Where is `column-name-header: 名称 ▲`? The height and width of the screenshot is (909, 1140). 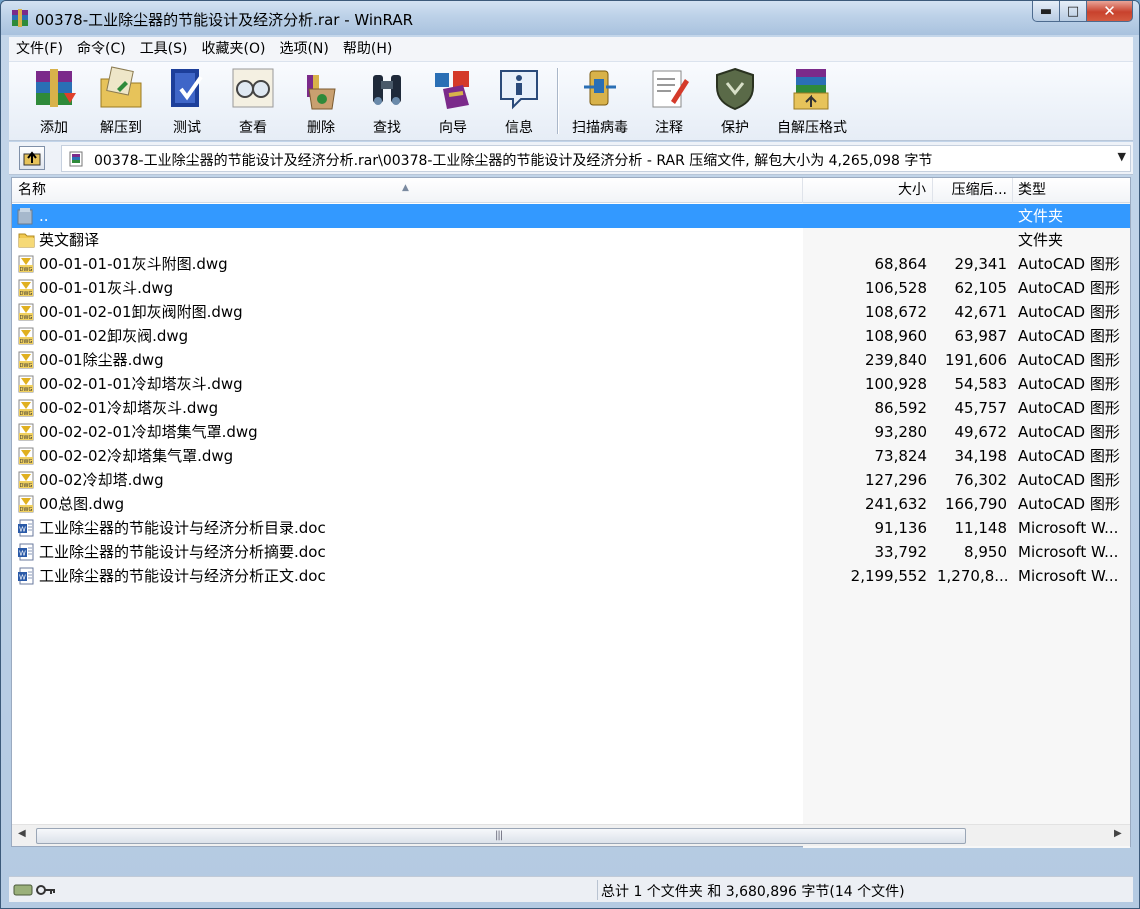
column-name-header: 名称 ▲ is located at coordinates (407, 190).